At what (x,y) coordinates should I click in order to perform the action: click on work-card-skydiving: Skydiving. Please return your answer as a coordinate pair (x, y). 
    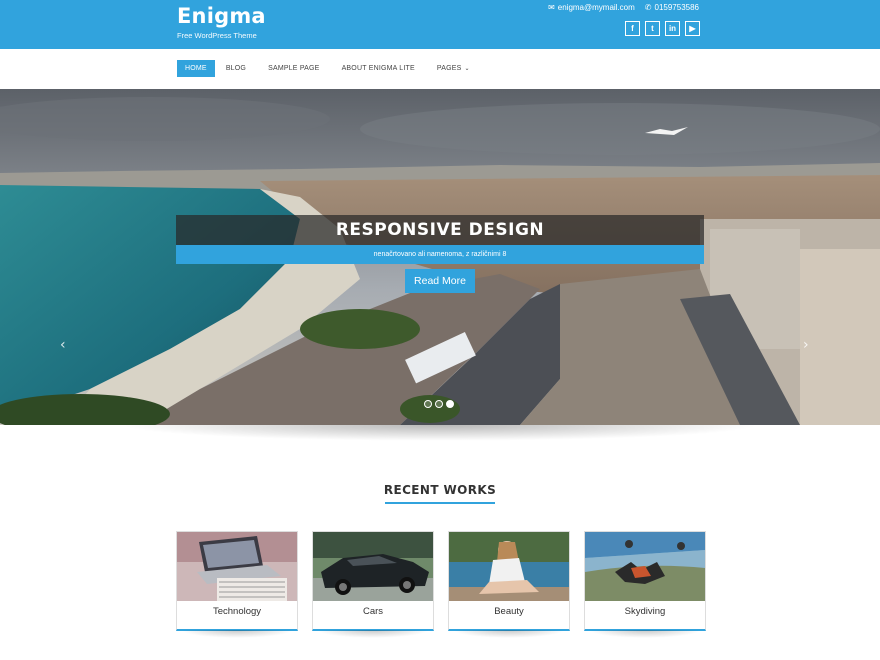
    Looking at the image, I should click on (645, 584).